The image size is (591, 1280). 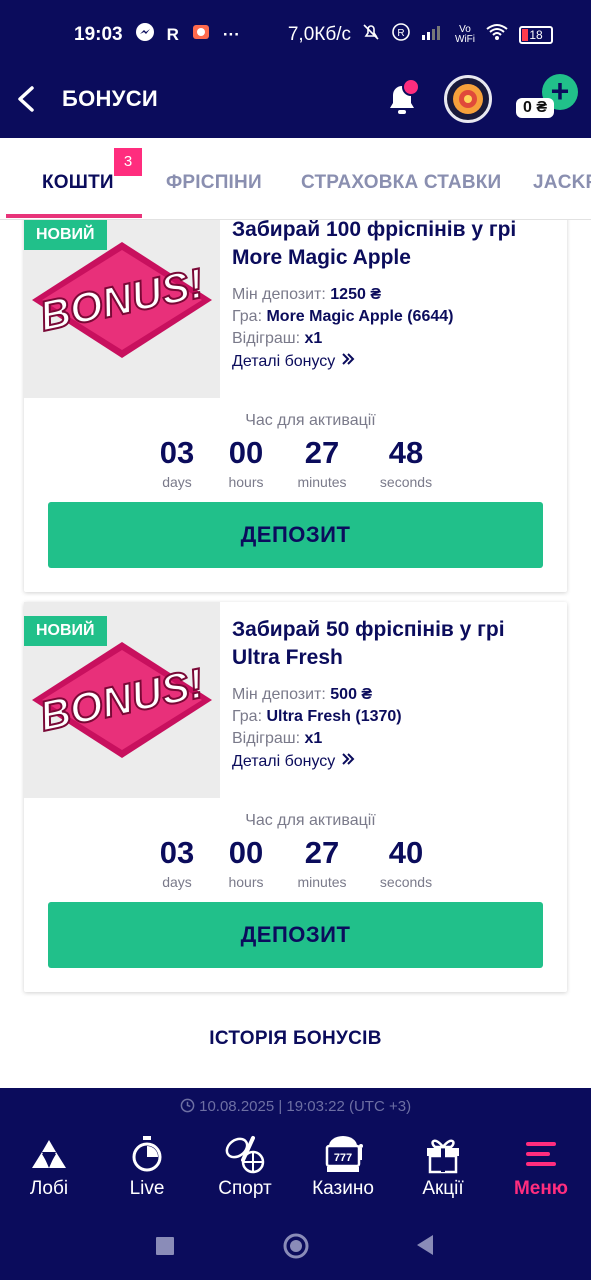 I want to click on active-tab-indicator, so click(x=74, y=216).